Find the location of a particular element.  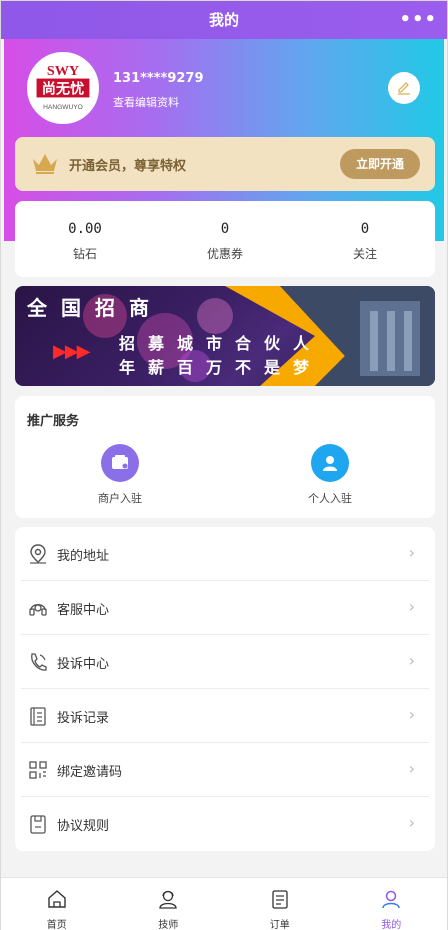

home-icon is located at coordinates (57, 899).